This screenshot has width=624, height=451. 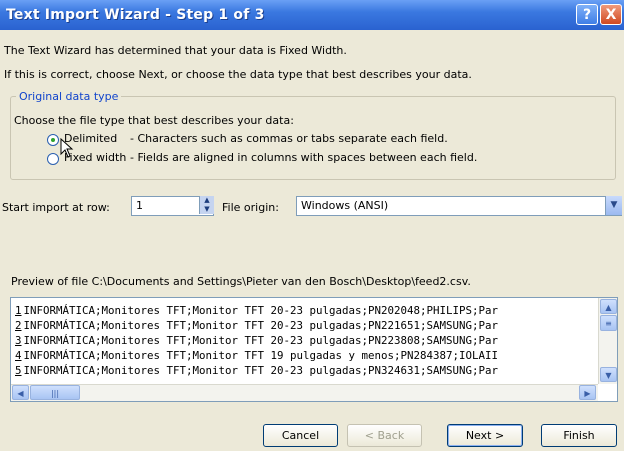 What do you see at coordinates (608, 374) in the screenshot?
I see `scroll-down-icon: ▼` at bounding box center [608, 374].